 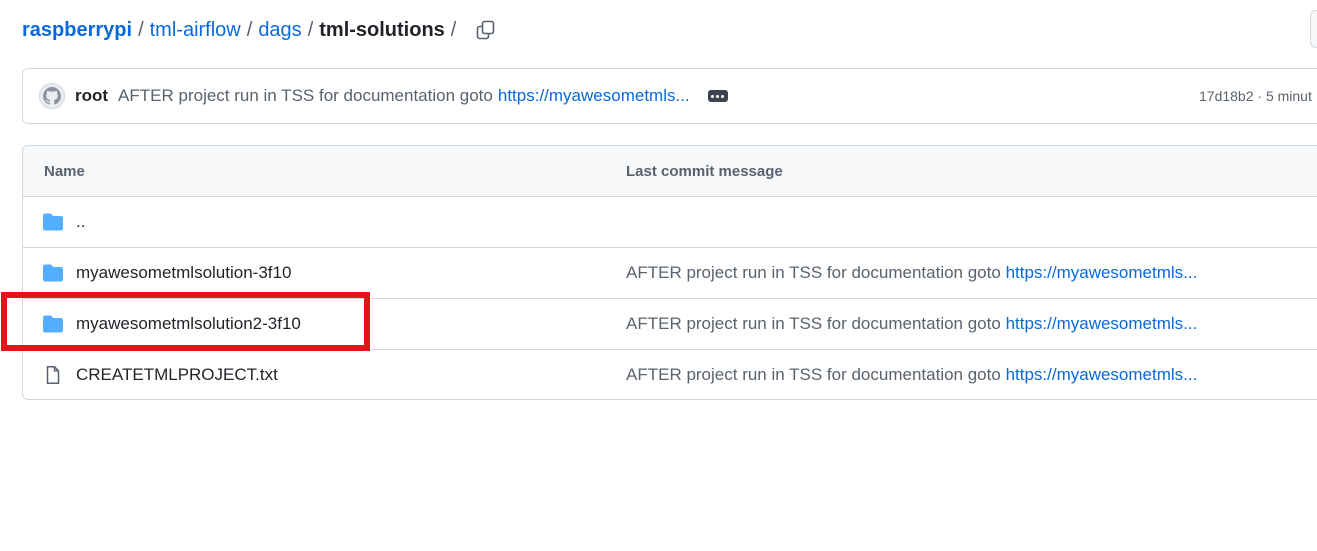 What do you see at coordinates (1255, 96) in the screenshot?
I see `commit-hash-time: 17d18b2 · 5 minut` at bounding box center [1255, 96].